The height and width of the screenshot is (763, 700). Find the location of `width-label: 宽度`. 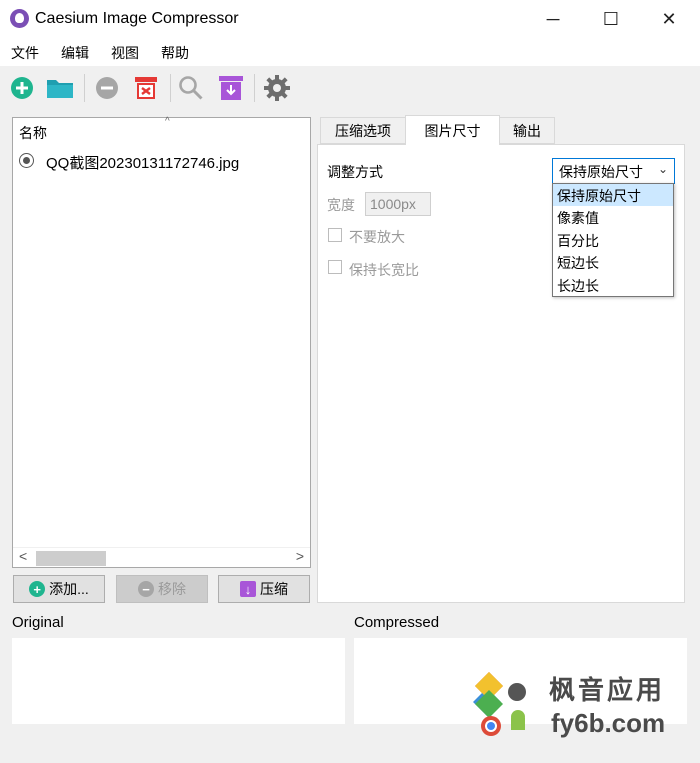

width-label: 宽度 is located at coordinates (341, 205).